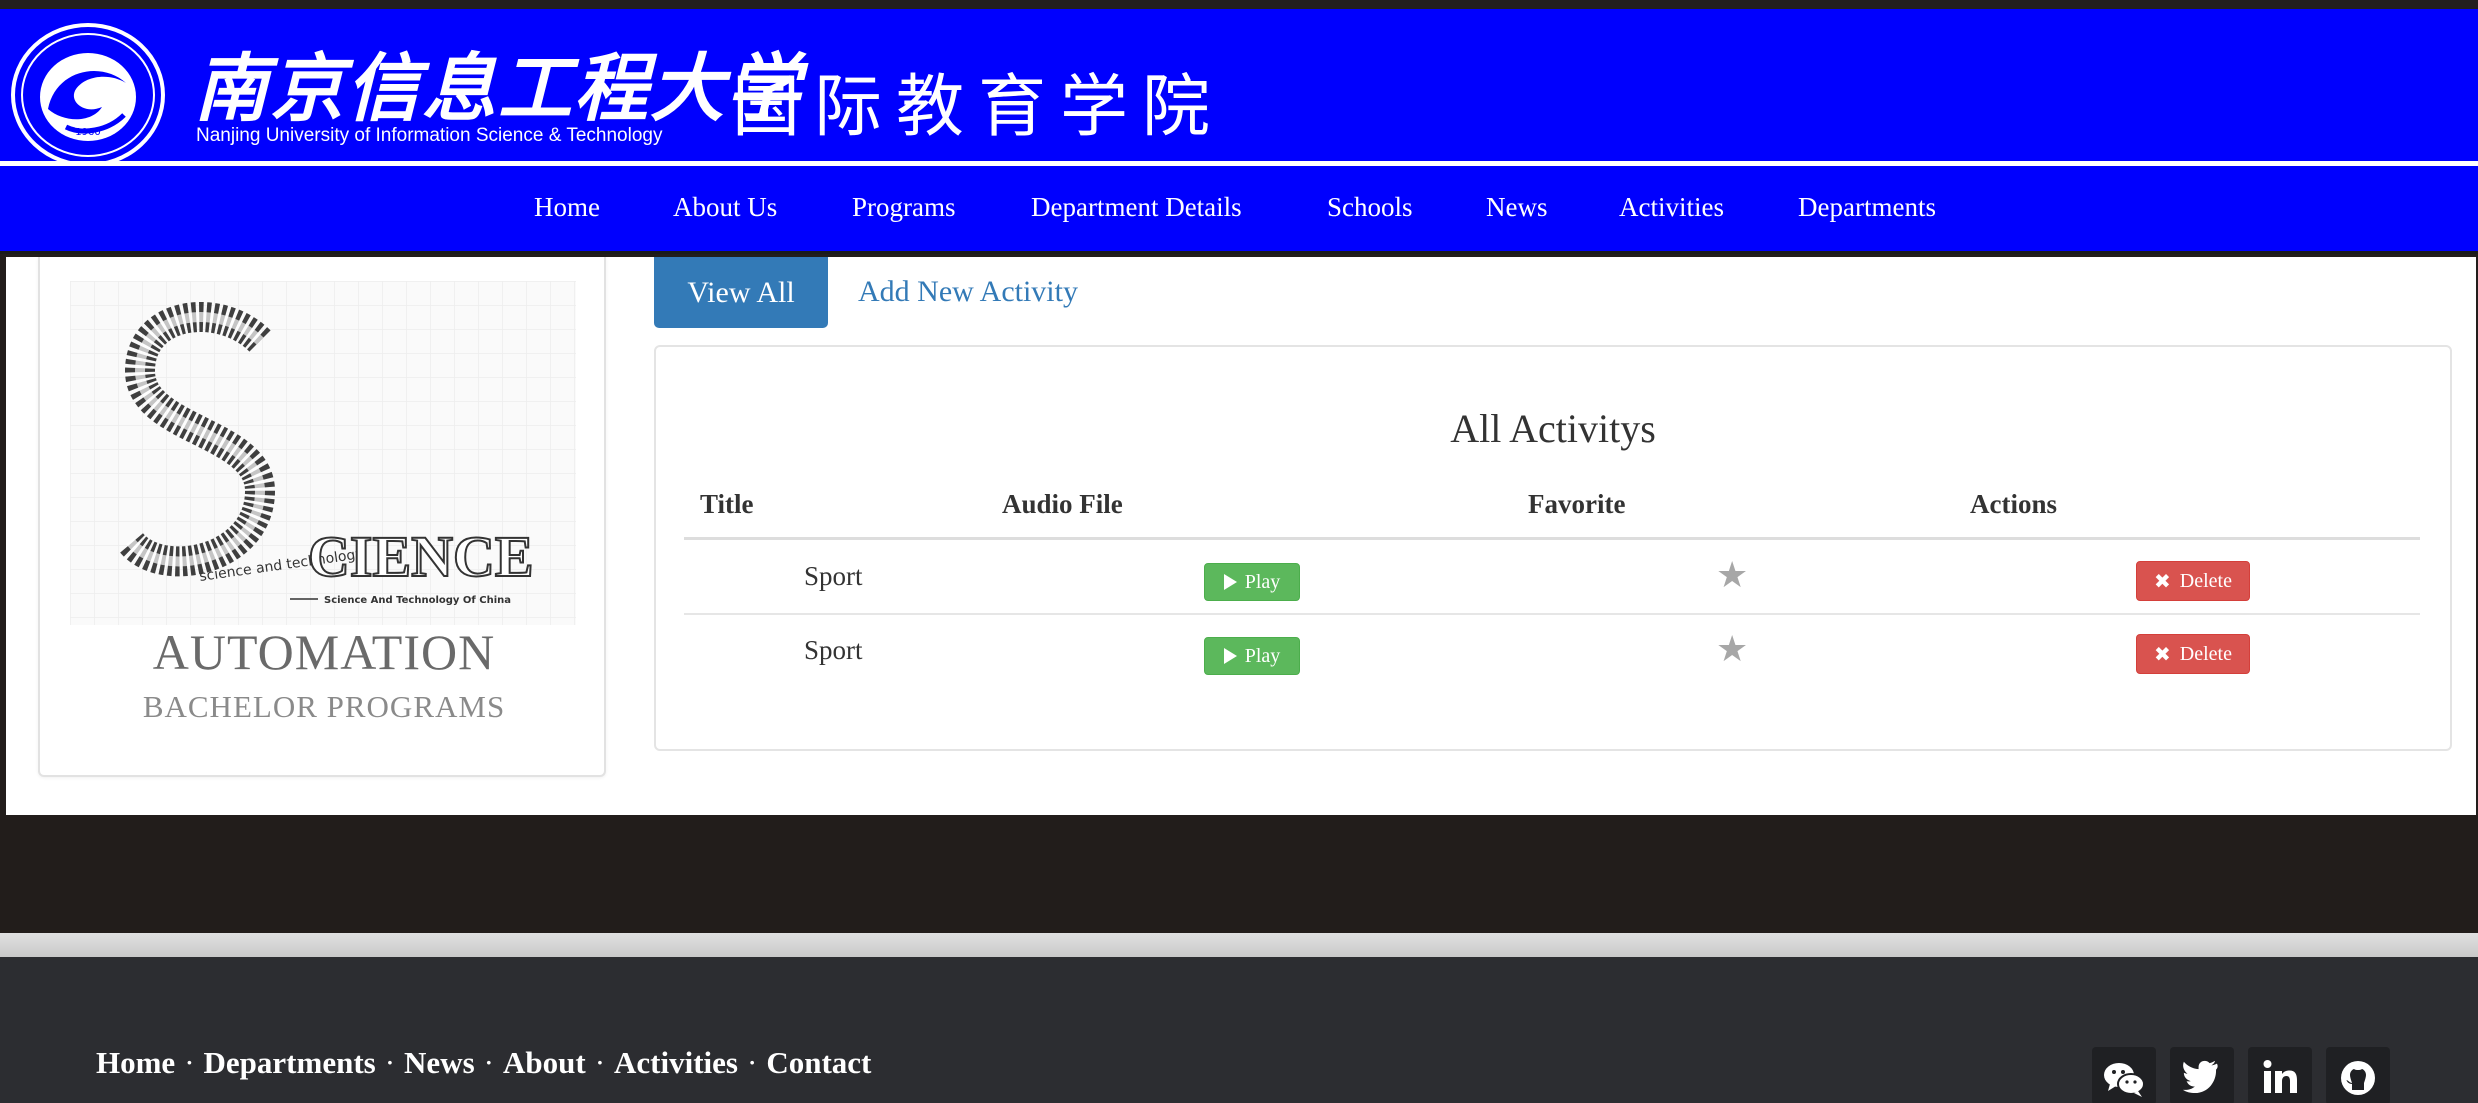 The width and height of the screenshot is (2478, 1103). I want to click on github-icon, so click(2358, 1078).